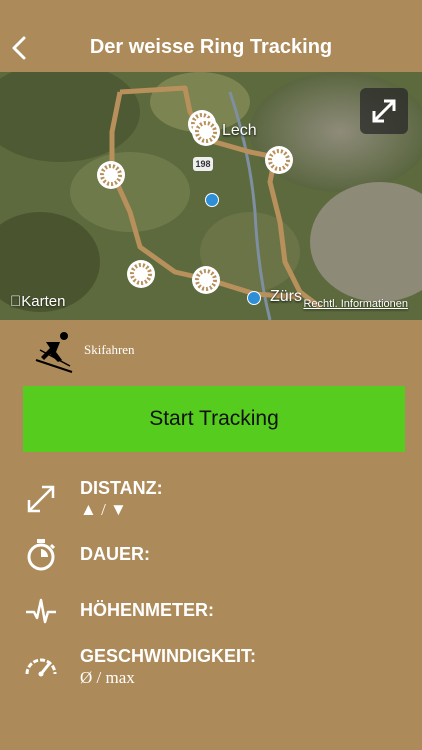  I want to click on expand-arrows-icon, so click(384, 111).